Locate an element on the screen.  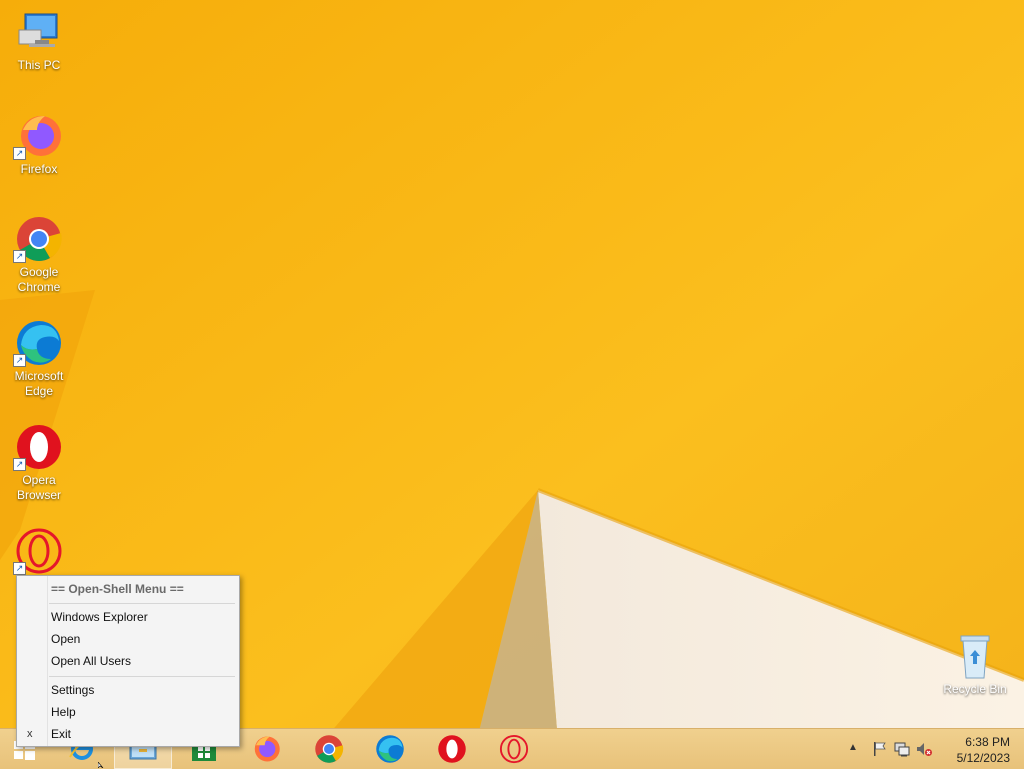
menu-item-settings: Settings is located at coordinates (141, 690).